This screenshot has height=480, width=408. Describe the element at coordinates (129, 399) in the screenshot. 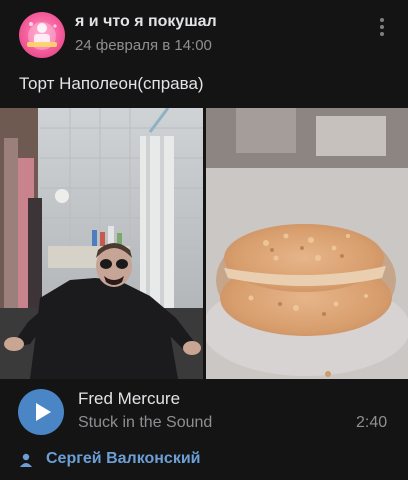

I see `track-artist: Fred Mercure` at that location.